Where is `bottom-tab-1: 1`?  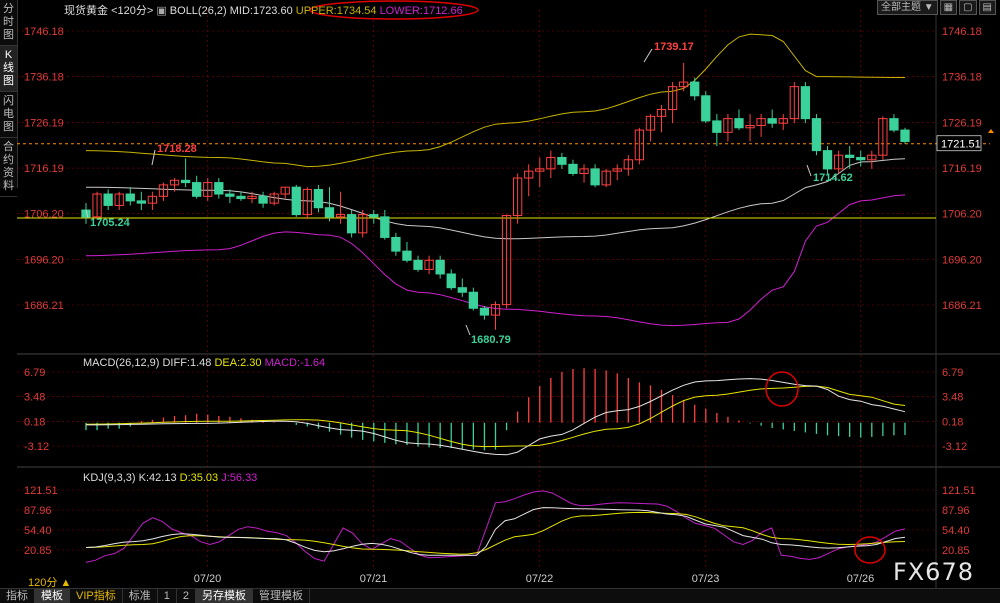 bottom-tab-1: 1 is located at coordinates (167, 596).